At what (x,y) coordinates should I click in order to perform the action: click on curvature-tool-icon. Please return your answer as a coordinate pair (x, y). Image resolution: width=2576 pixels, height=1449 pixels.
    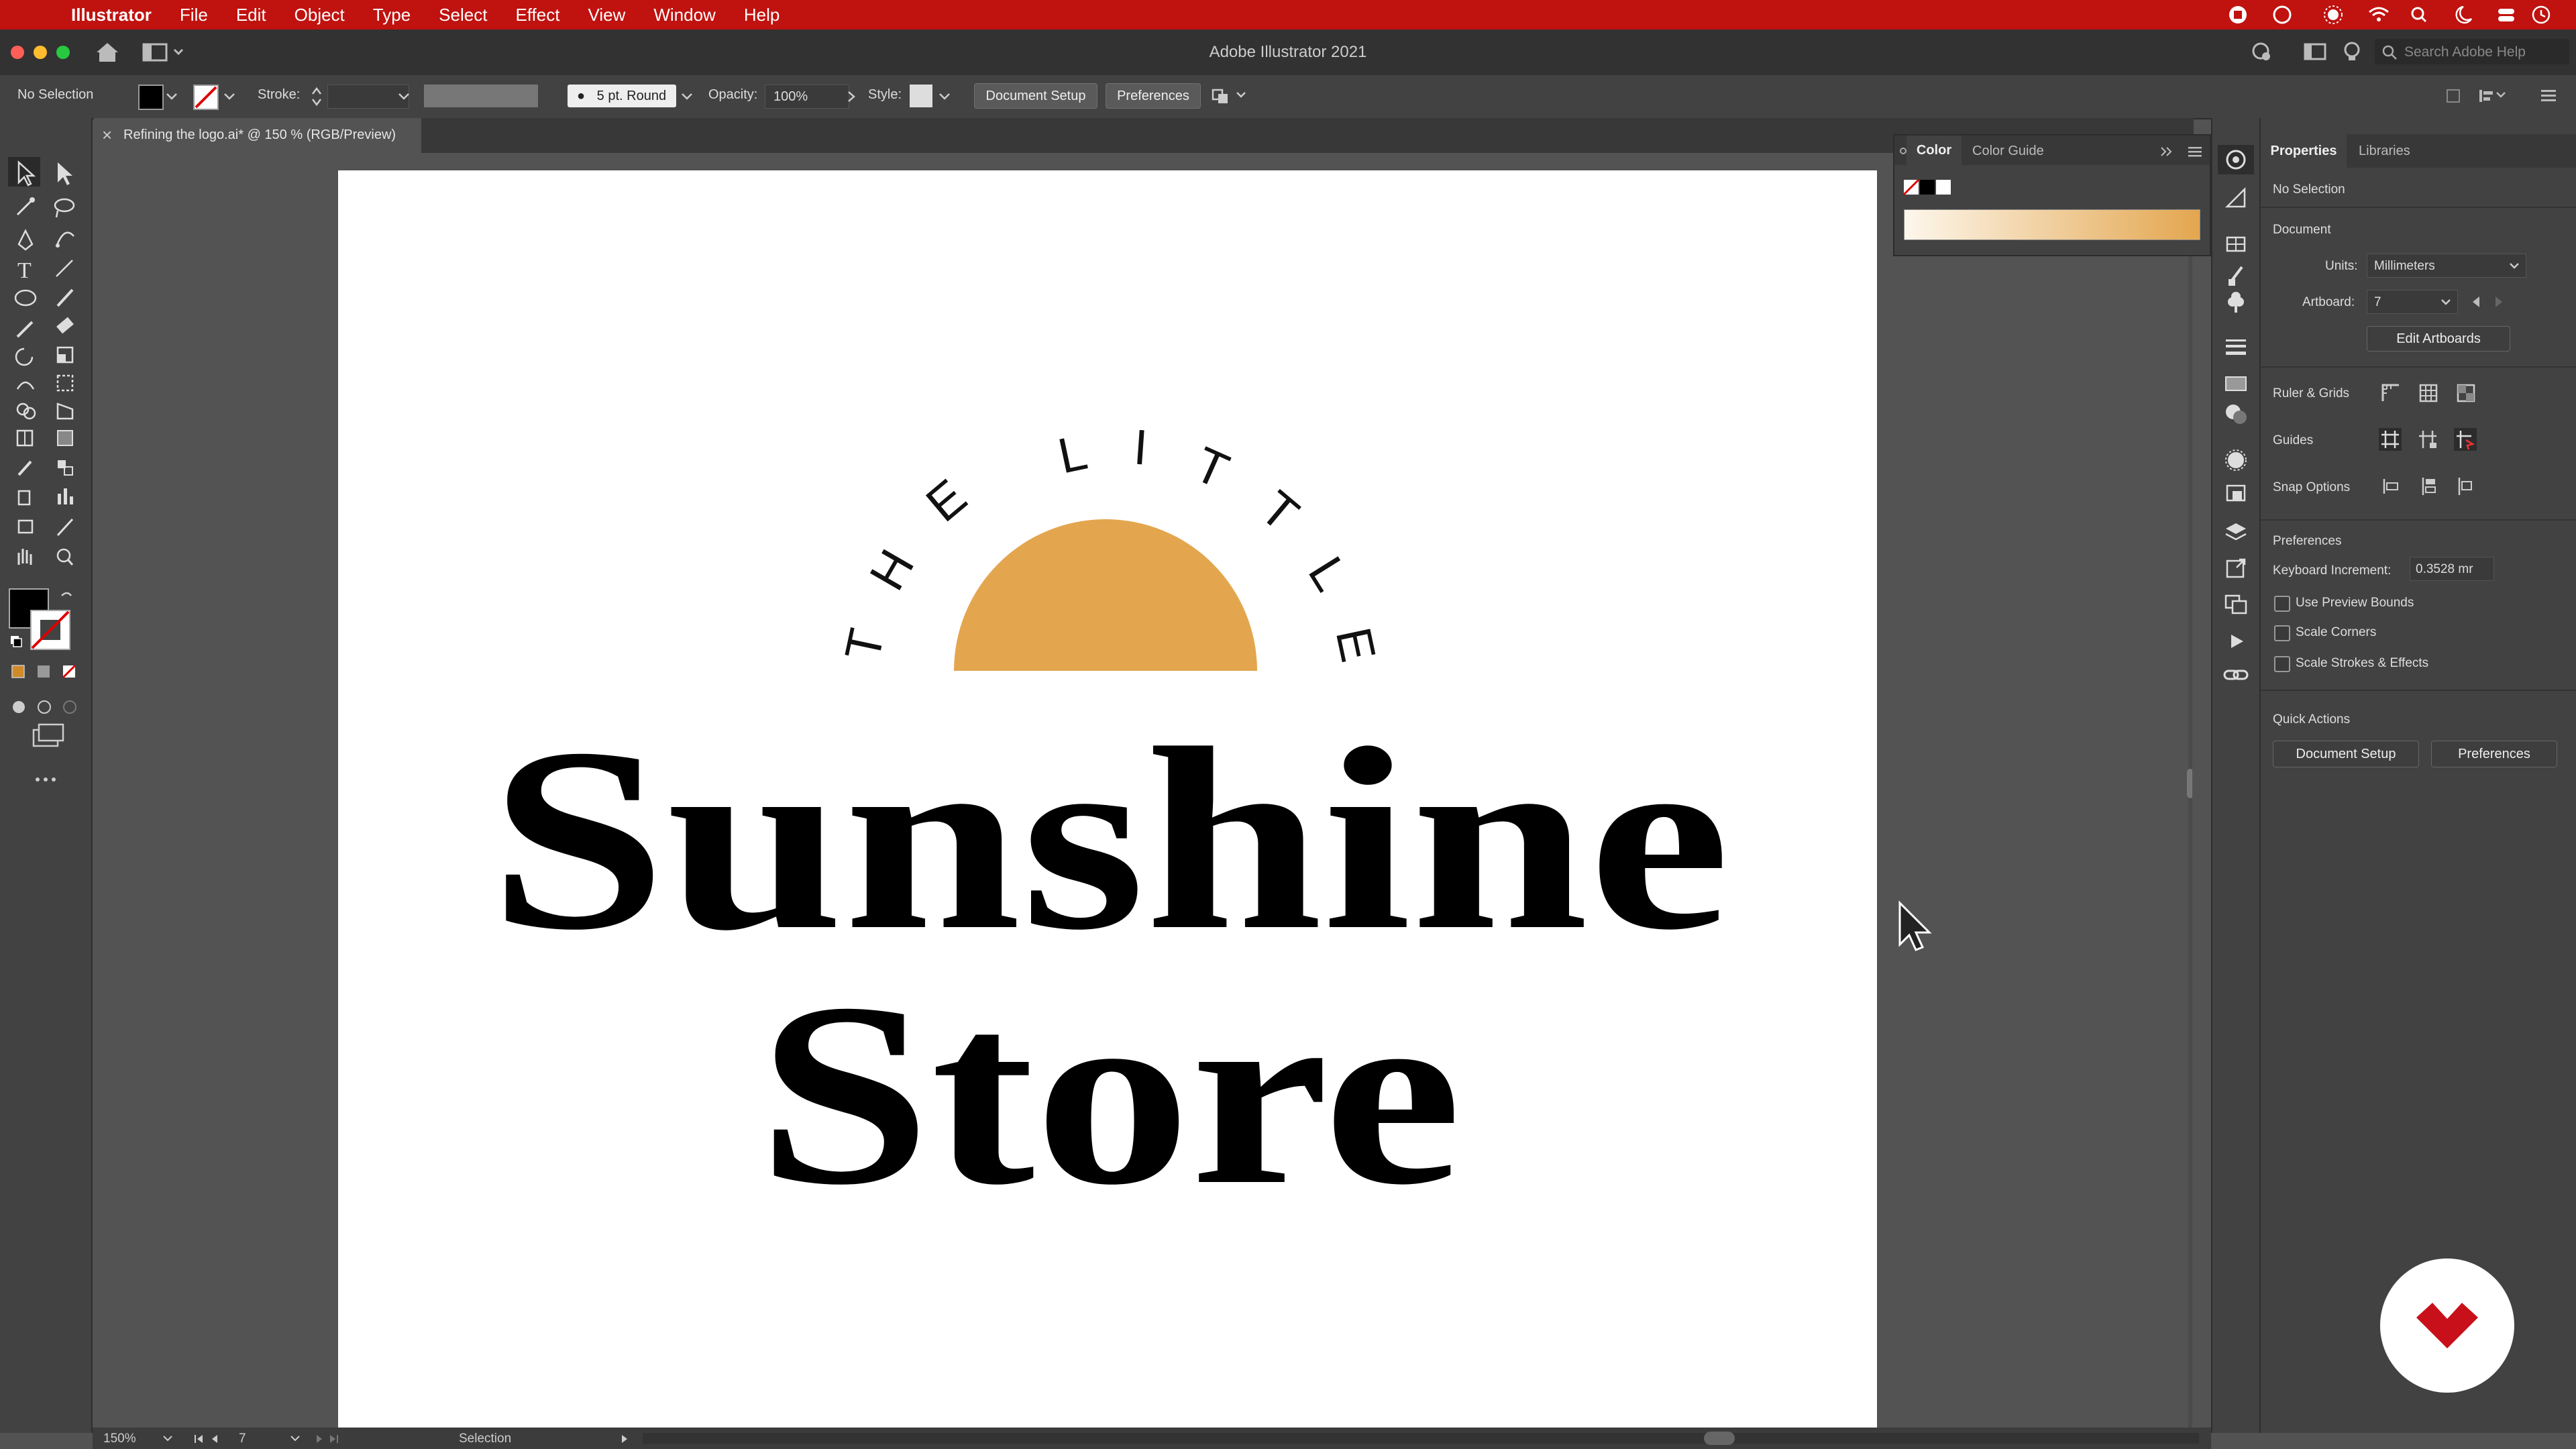
    Looking at the image, I should click on (64, 239).